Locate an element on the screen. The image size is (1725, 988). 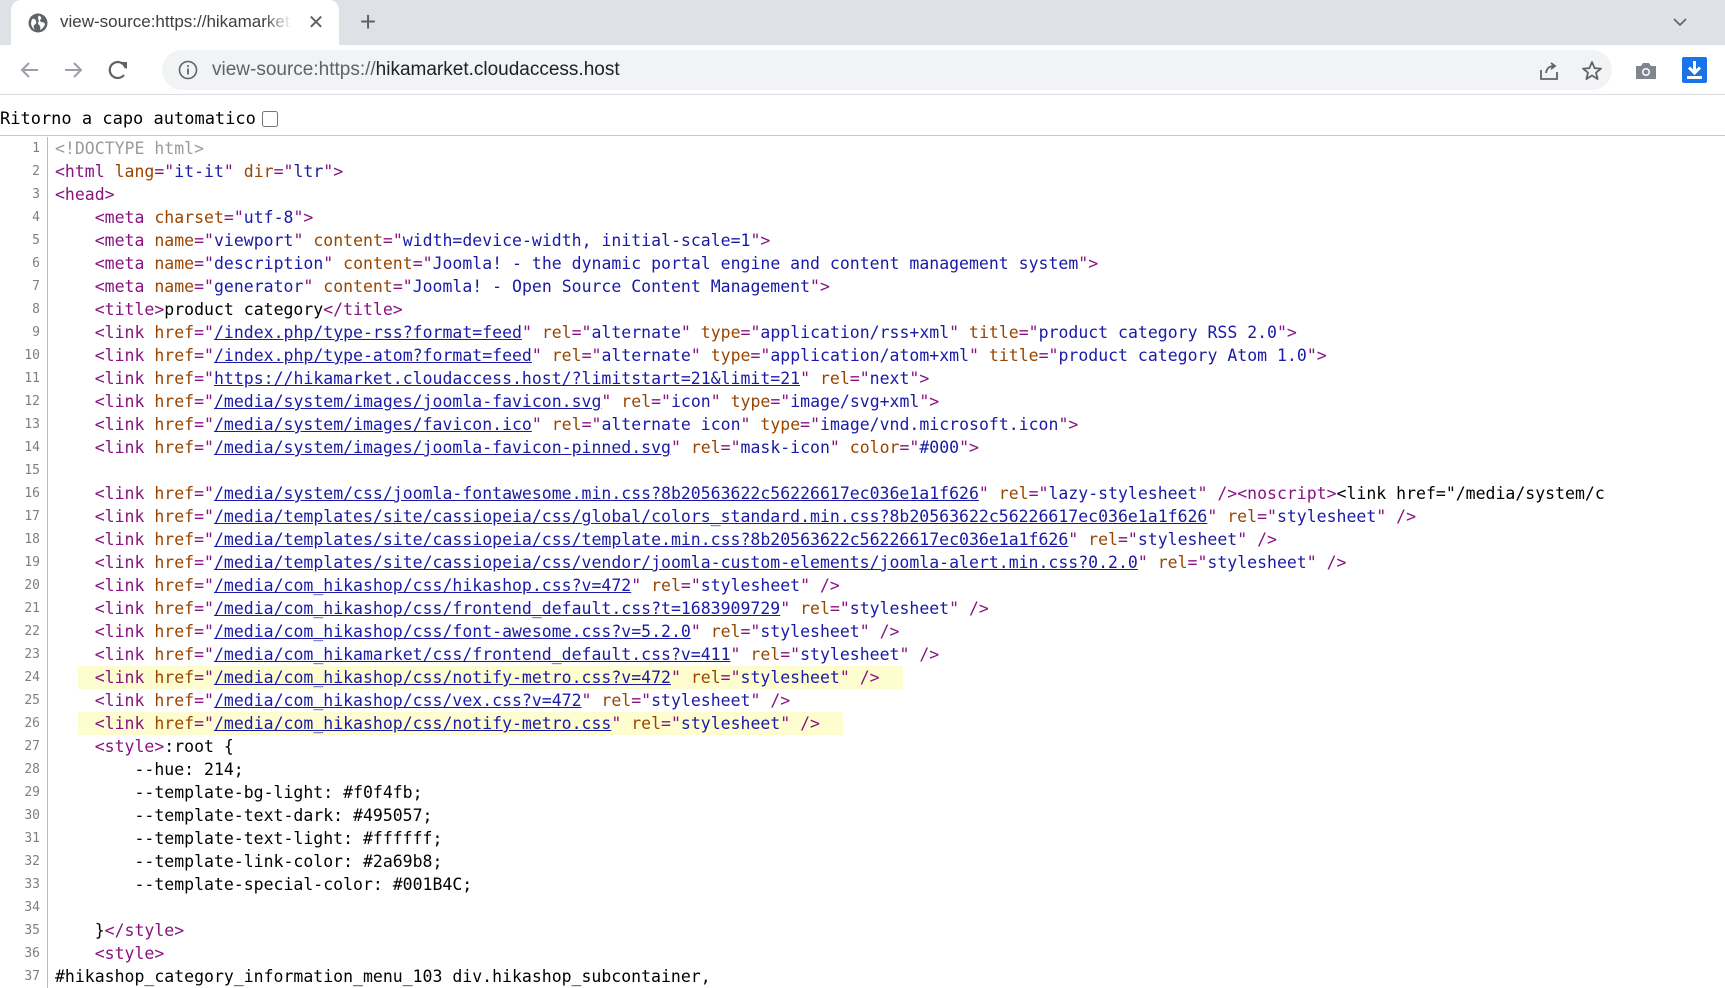
attribute-value: image/vnd.microsoft.icon is located at coordinates (939, 424).